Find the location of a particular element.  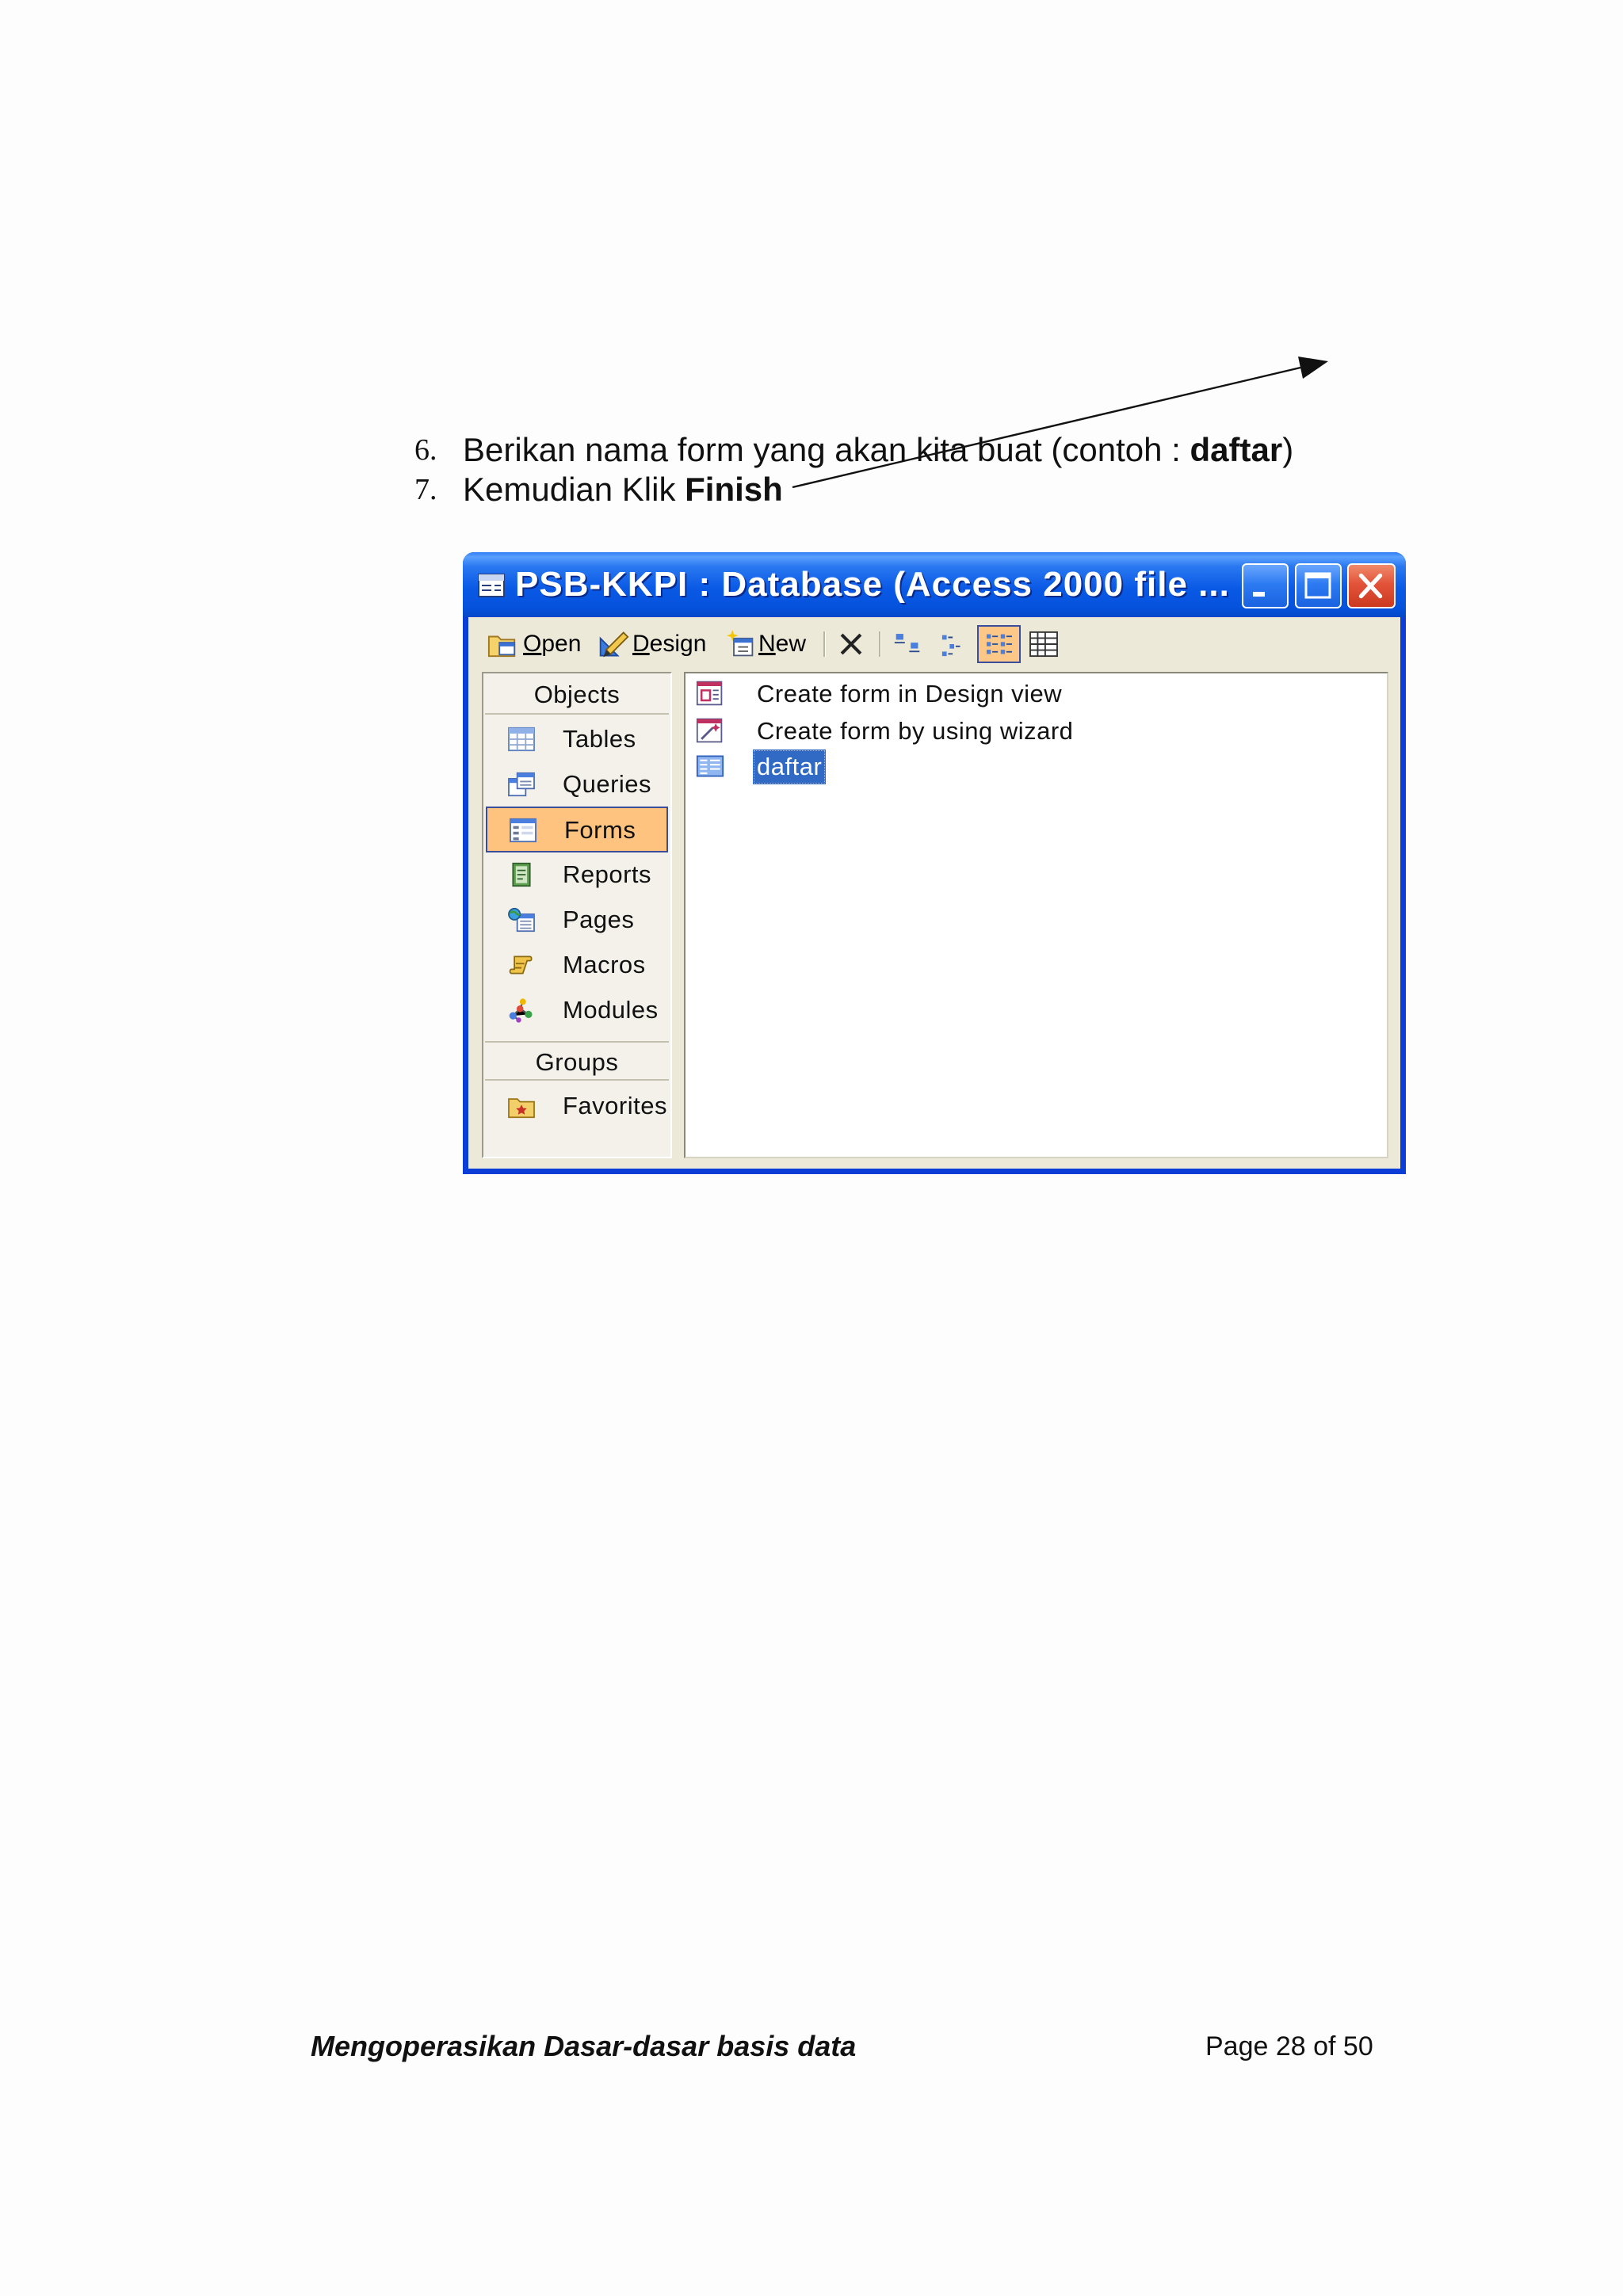

form-object-icon is located at coordinates (710, 766).